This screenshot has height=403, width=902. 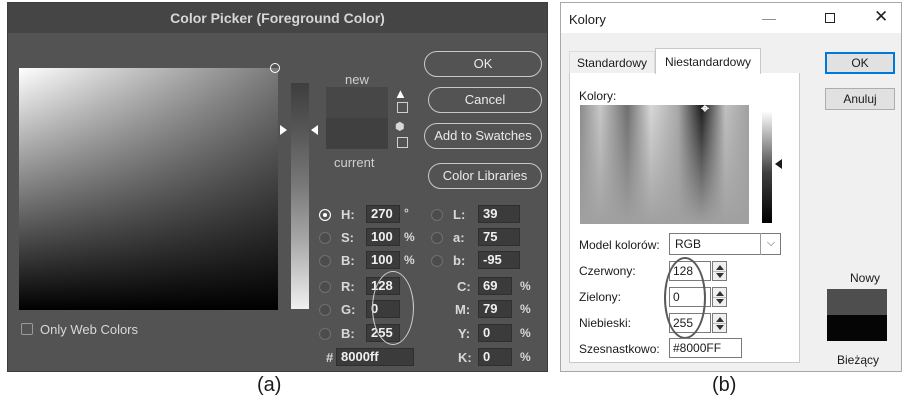 What do you see at coordinates (464, 286) in the screenshot?
I see `cyan-label: C:` at bounding box center [464, 286].